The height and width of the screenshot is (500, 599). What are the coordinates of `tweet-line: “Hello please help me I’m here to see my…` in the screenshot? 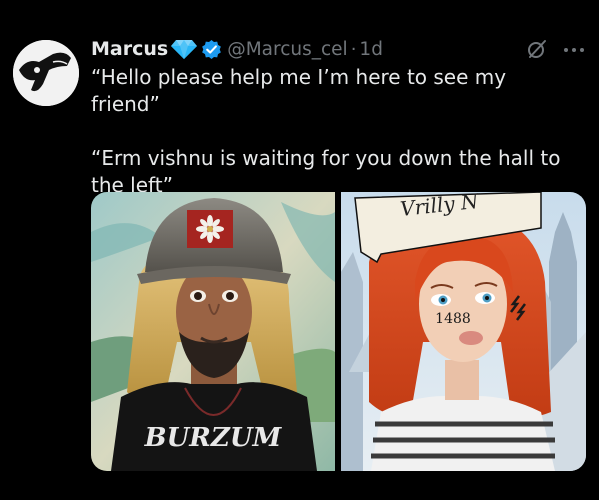 It's located at (299, 90).